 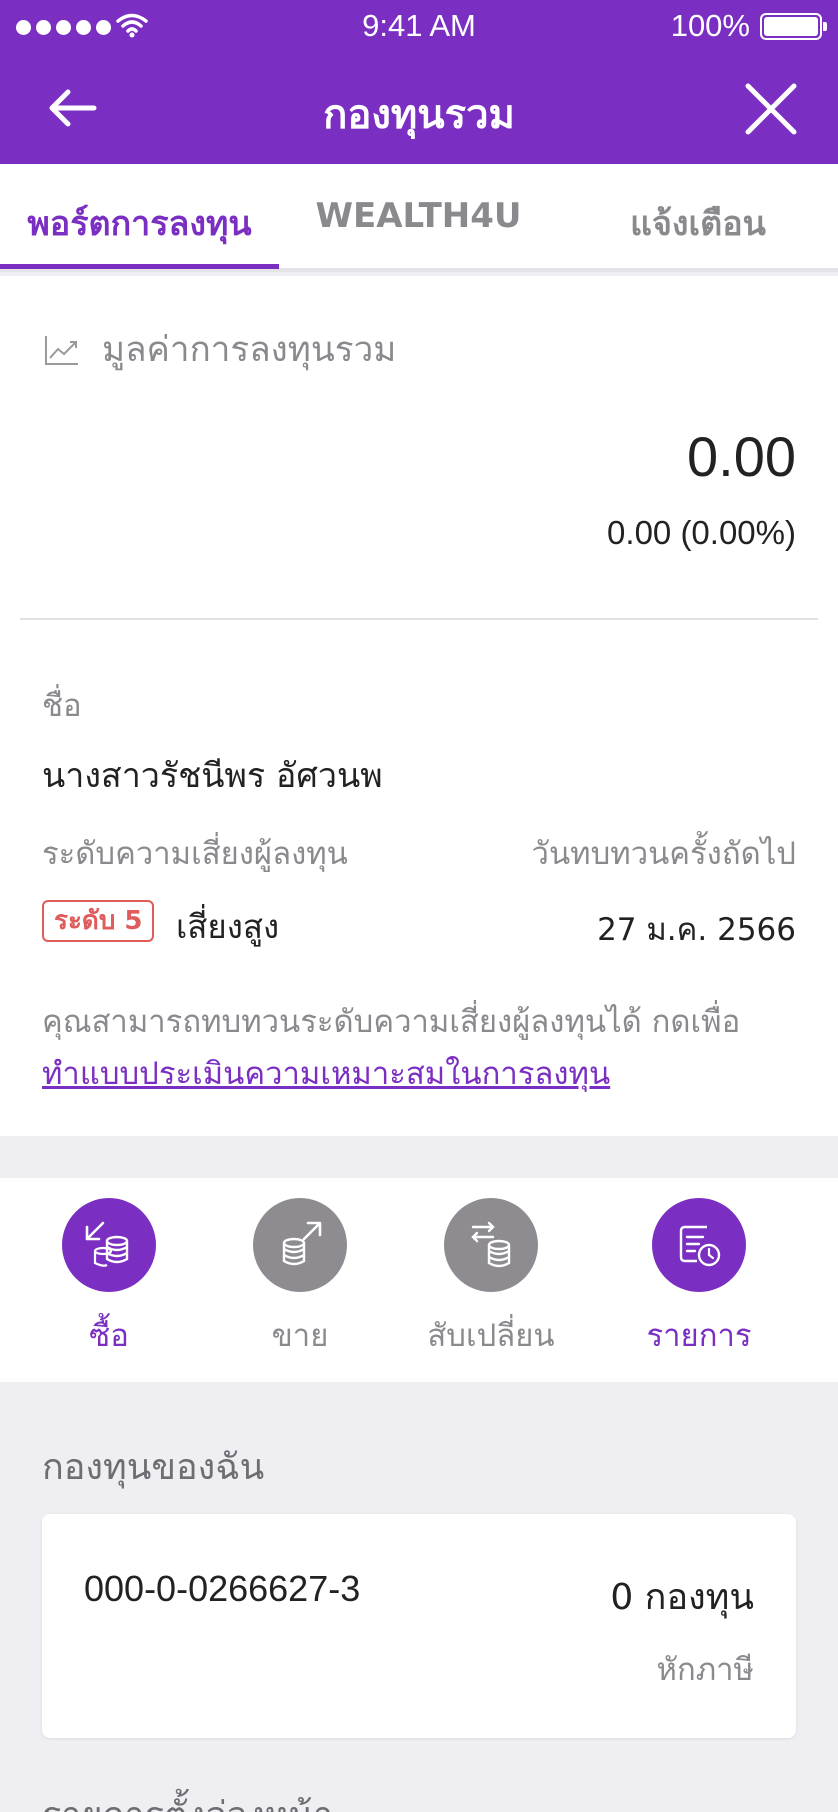 What do you see at coordinates (62, 706) in the screenshot?
I see `name-label: ชื่อ` at bounding box center [62, 706].